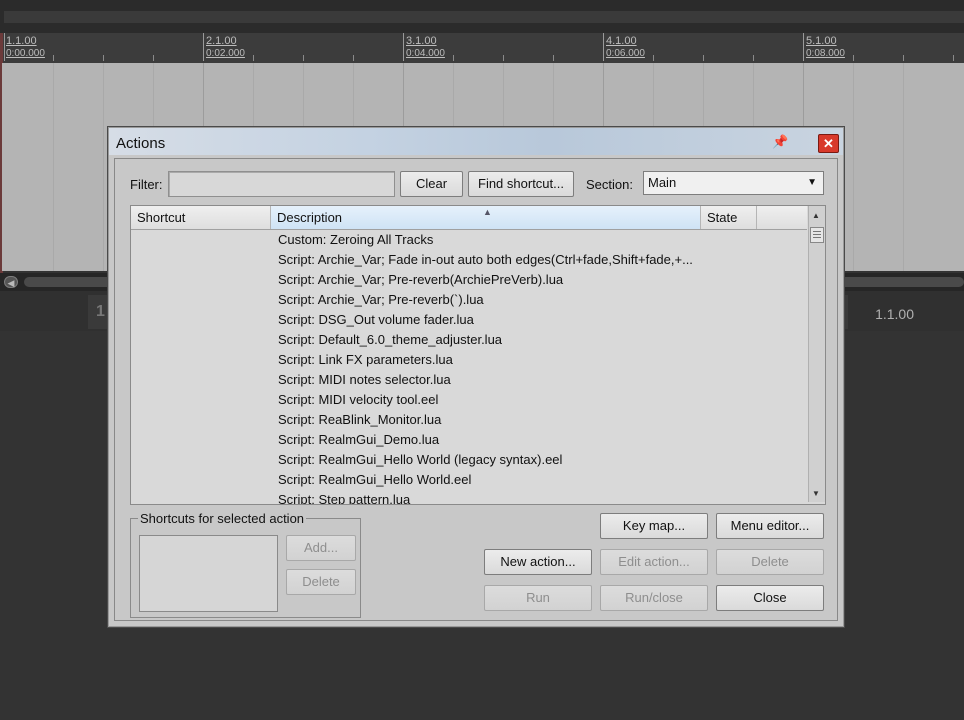 The width and height of the screenshot is (964, 720). Describe the element at coordinates (493, 420) in the screenshot. I see `list-item: Script: ReaBlink_Monitor.lua` at that location.